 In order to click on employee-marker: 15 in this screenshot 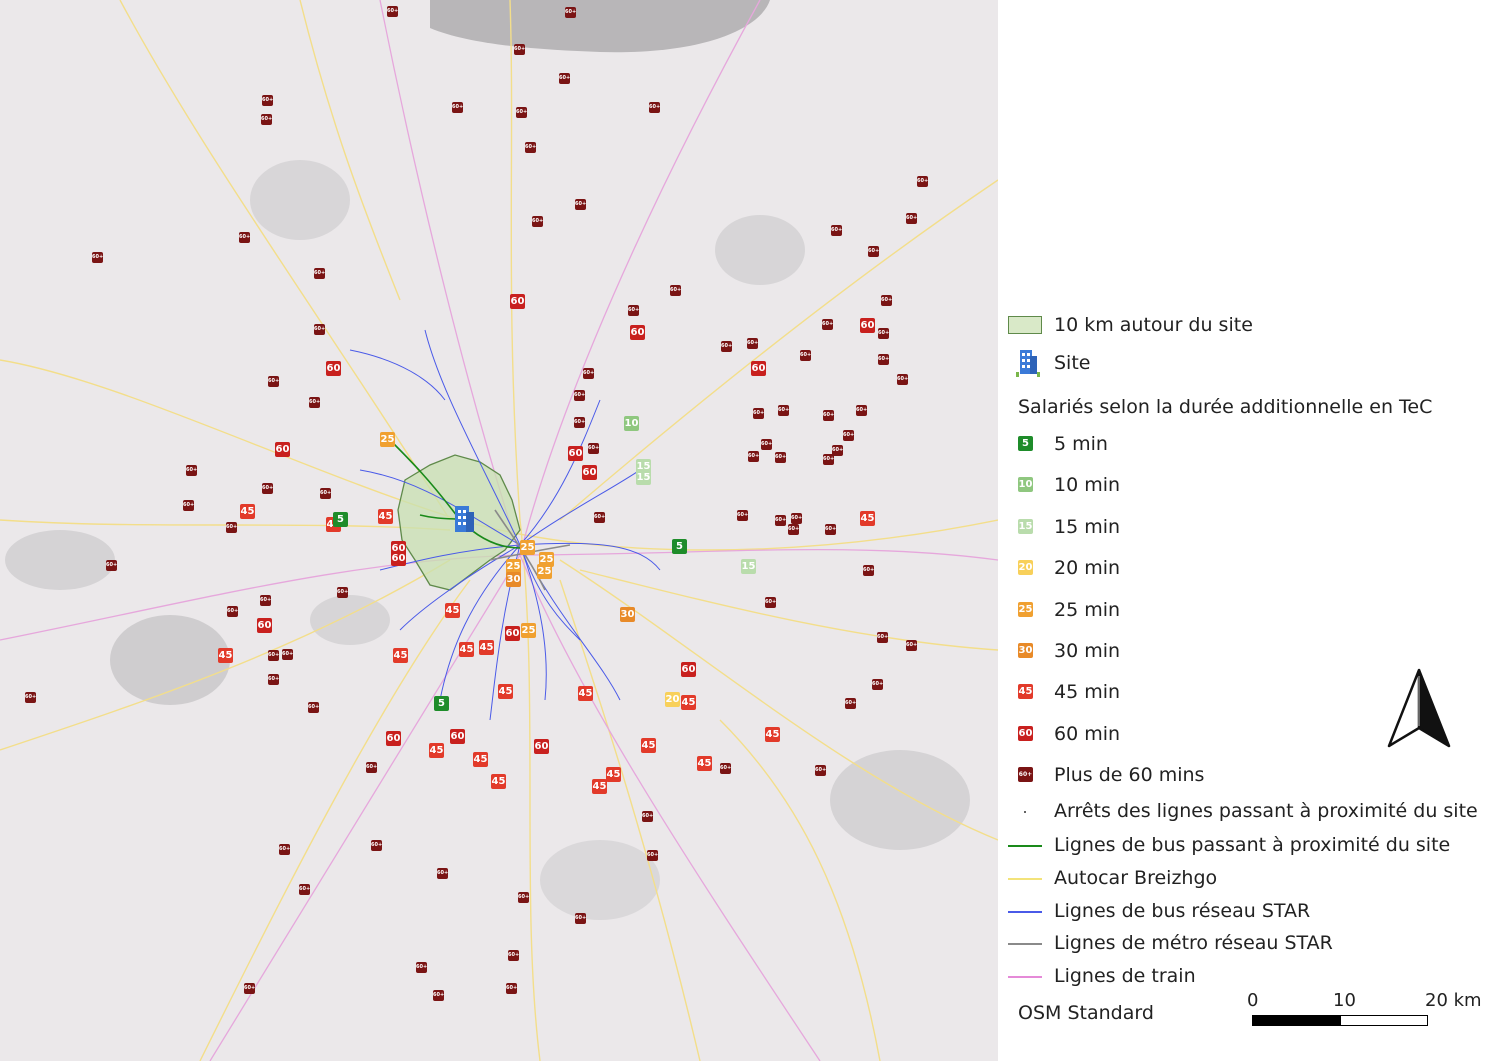, I will do `click(748, 566)`.